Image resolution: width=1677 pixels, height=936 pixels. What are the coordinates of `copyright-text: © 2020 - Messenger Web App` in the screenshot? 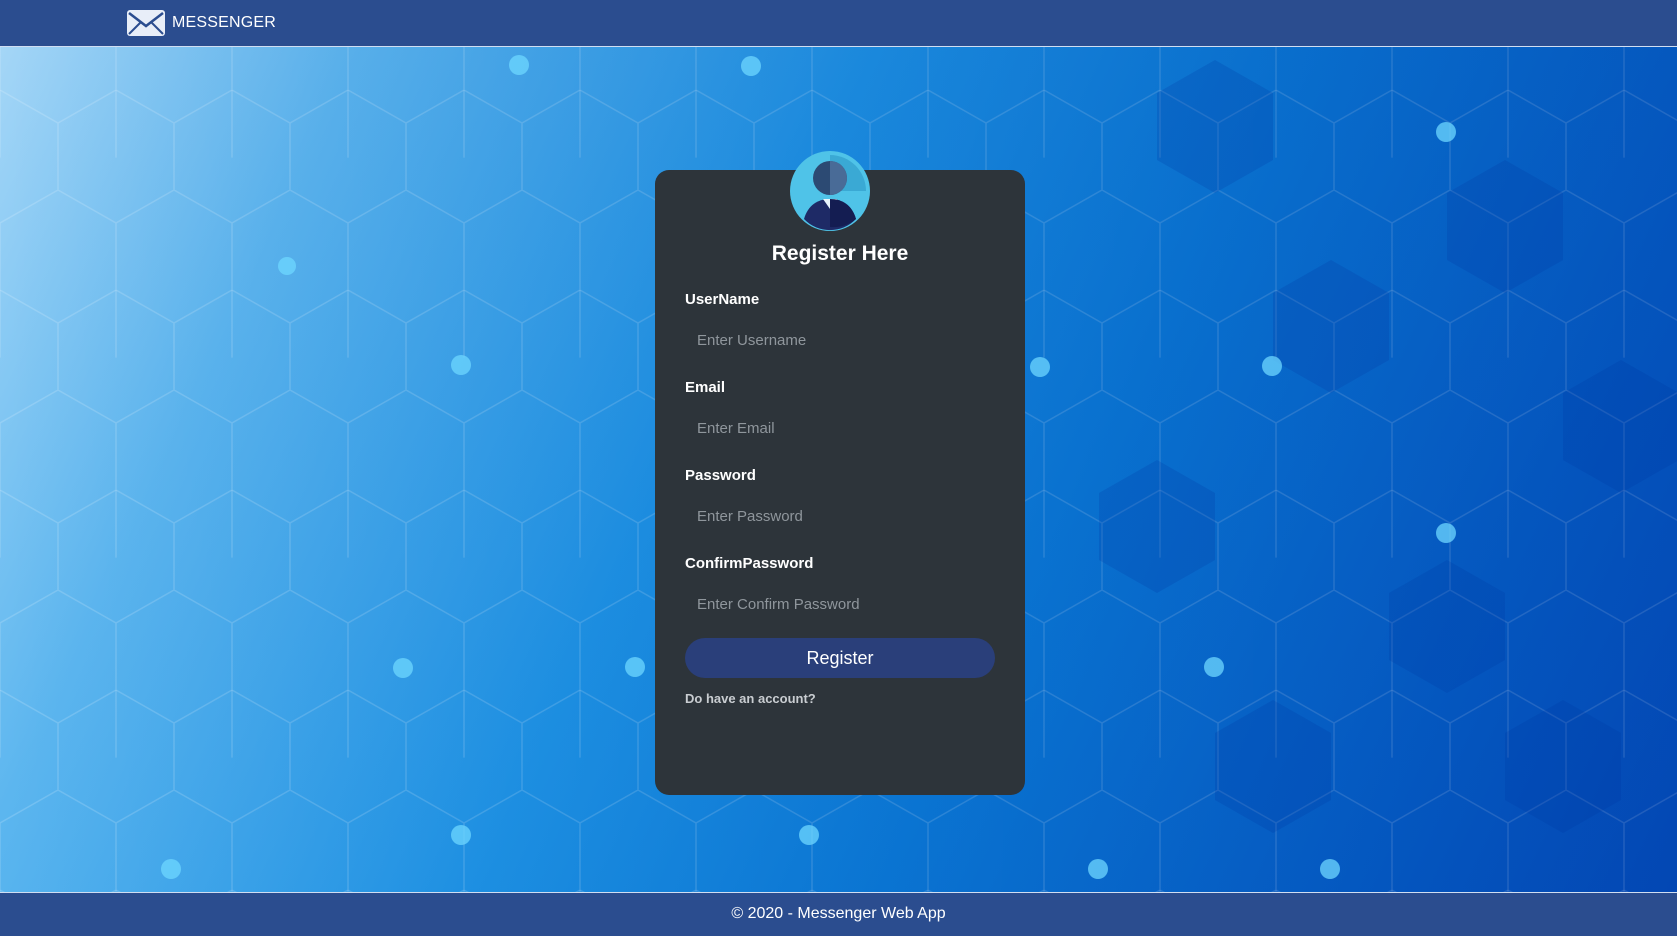 It's located at (838, 913).